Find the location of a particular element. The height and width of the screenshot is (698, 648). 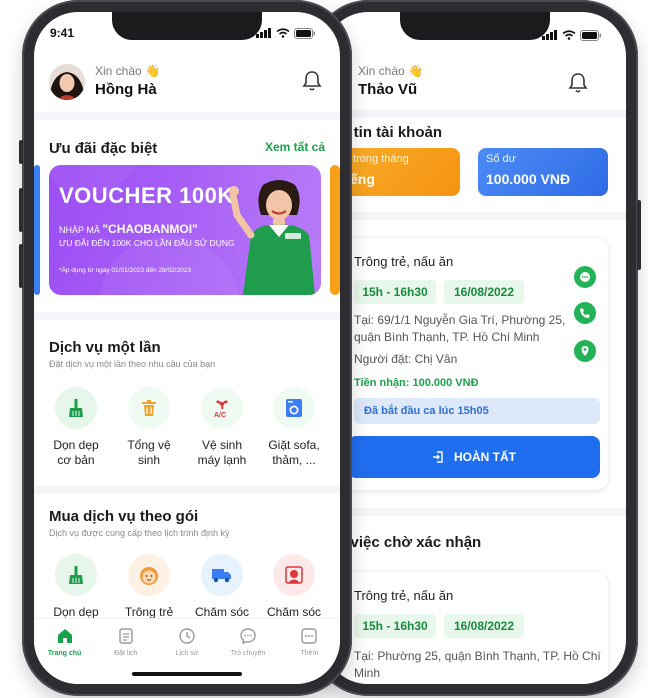

avatar-image is located at coordinates (67, 82).